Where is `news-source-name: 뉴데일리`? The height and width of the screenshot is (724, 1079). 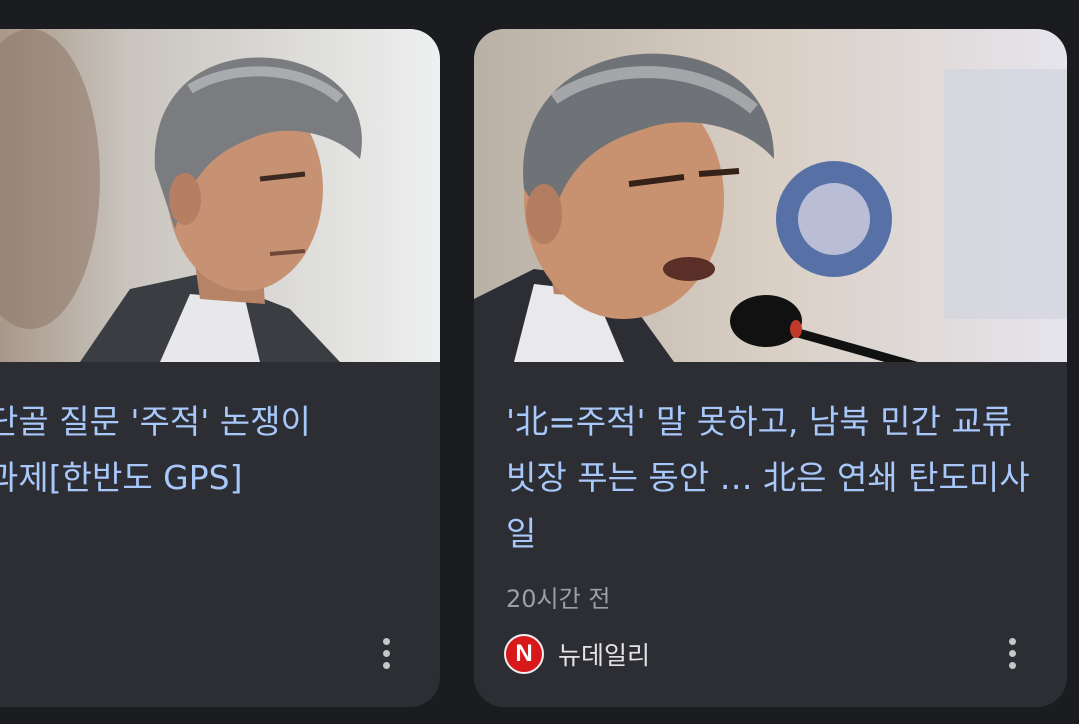 news-source-name: 뉴데일리 is located at coordinates (604, 655).